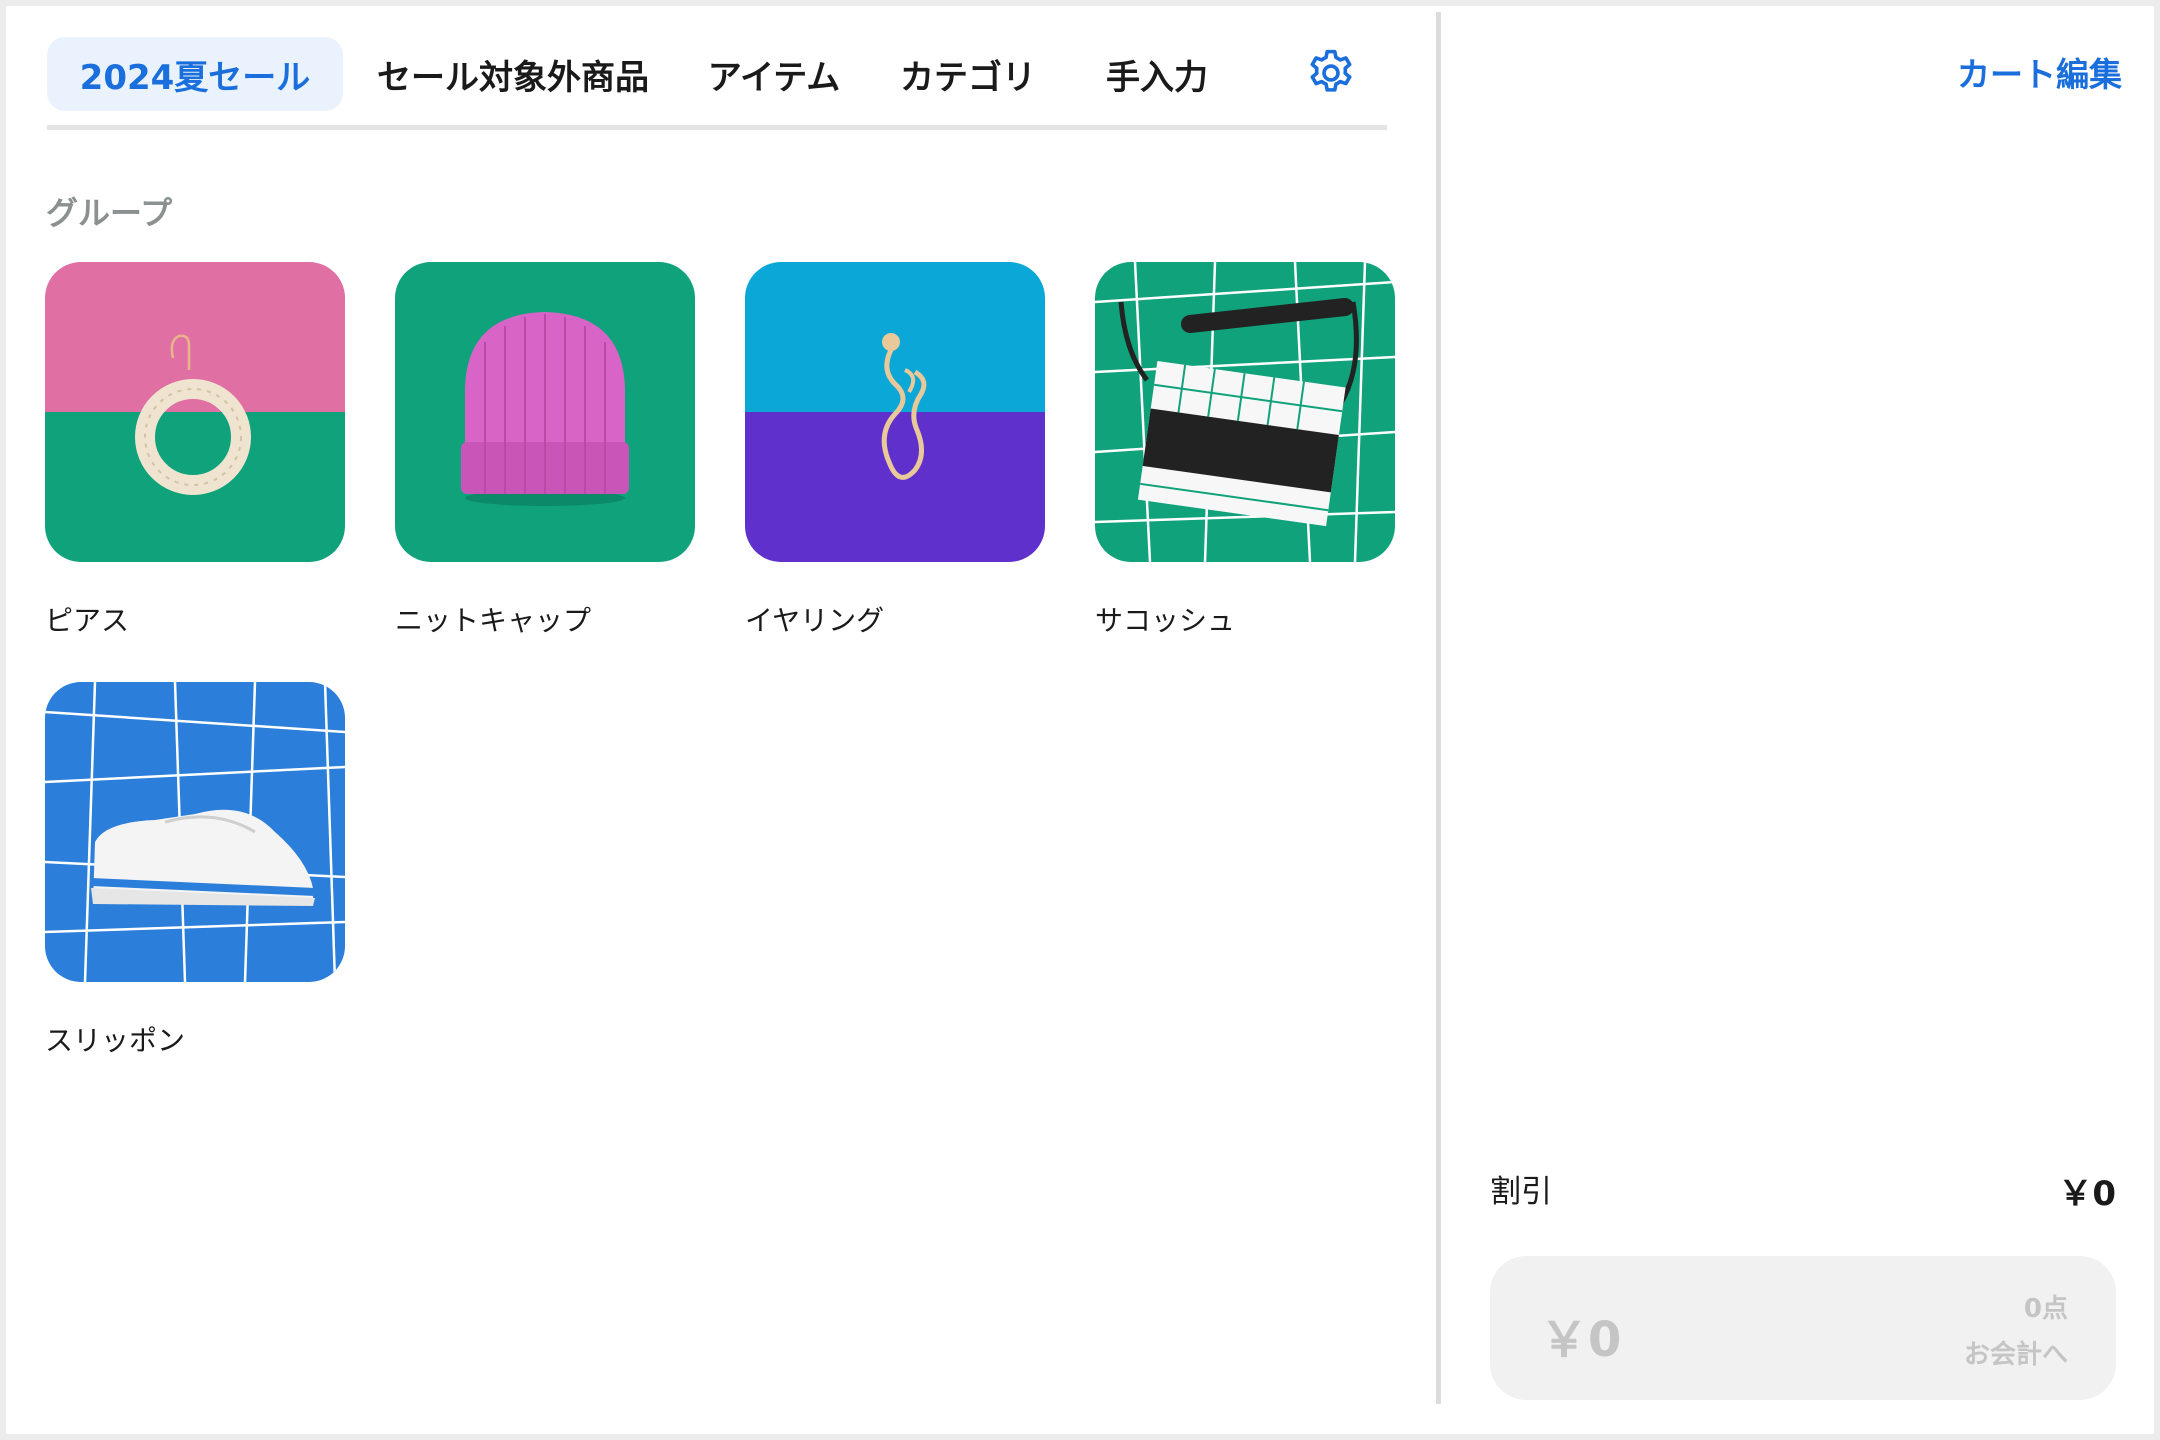  I want to click on group-label: ニットキャップ, so click(493, 620).